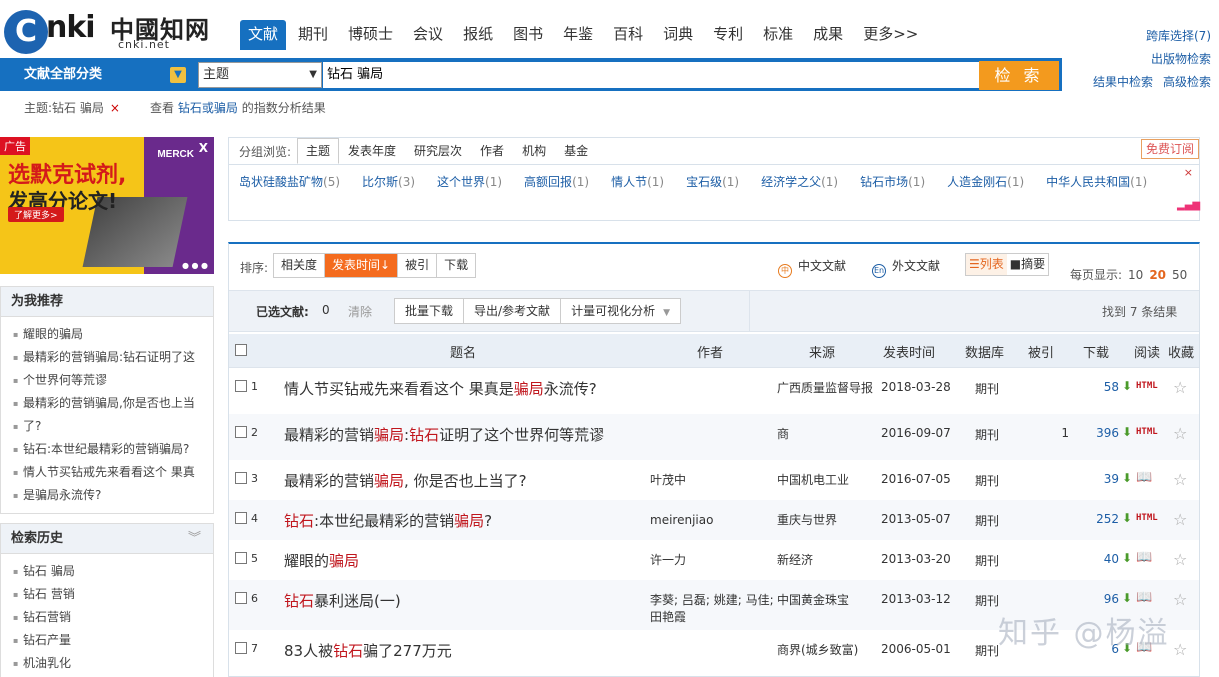  Describe the element at coordinates (438, 151) in the screenshot. I see `group-tab-2: 研究层次` at that location.